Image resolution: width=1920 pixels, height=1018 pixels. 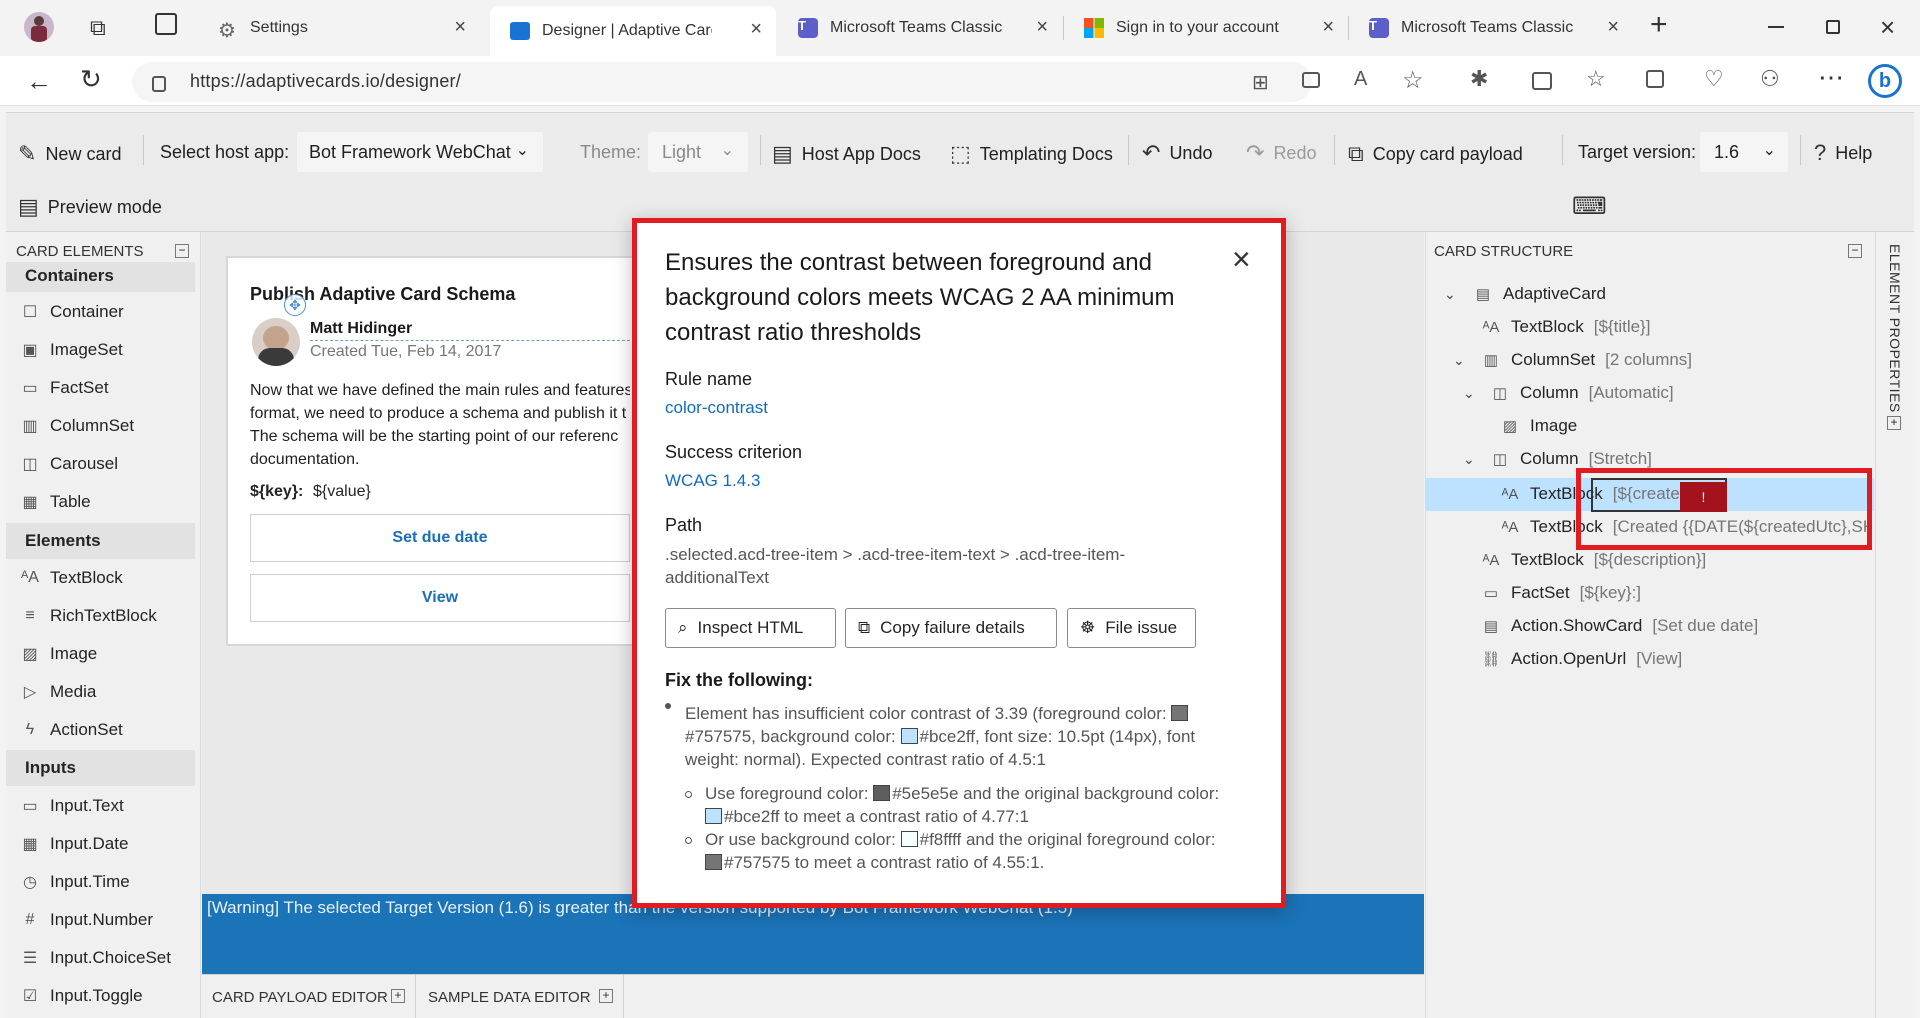 I want to click on tab-sign-in: Sign in to your account ×, so click(x=1206, y=28).